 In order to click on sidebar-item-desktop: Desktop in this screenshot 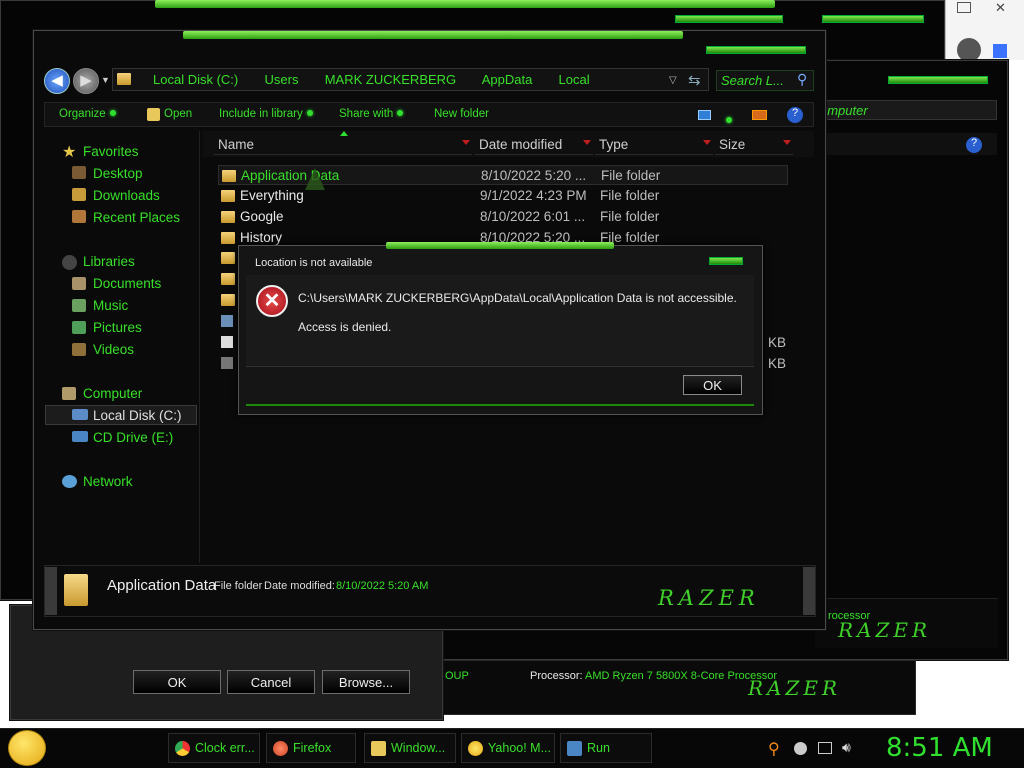, I will do `click(118, 173)`.